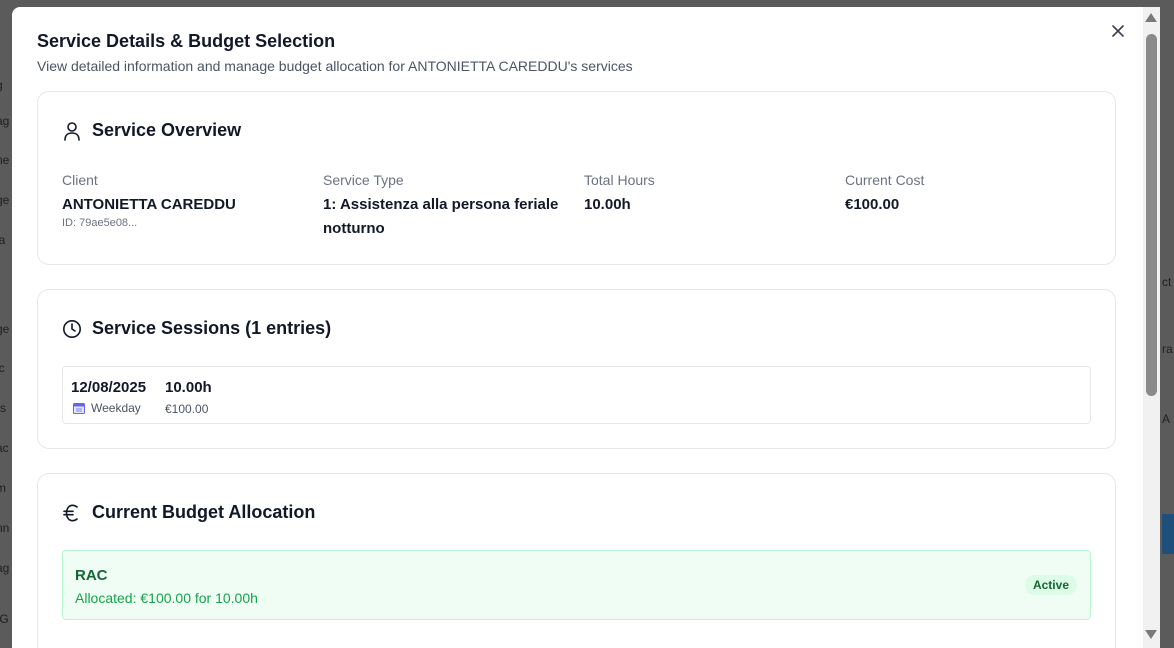  Describe the element at coordinates (212, 328) in the screenshot. I see `service-sessions-title: Service Sessions (1 entries)` at that location.